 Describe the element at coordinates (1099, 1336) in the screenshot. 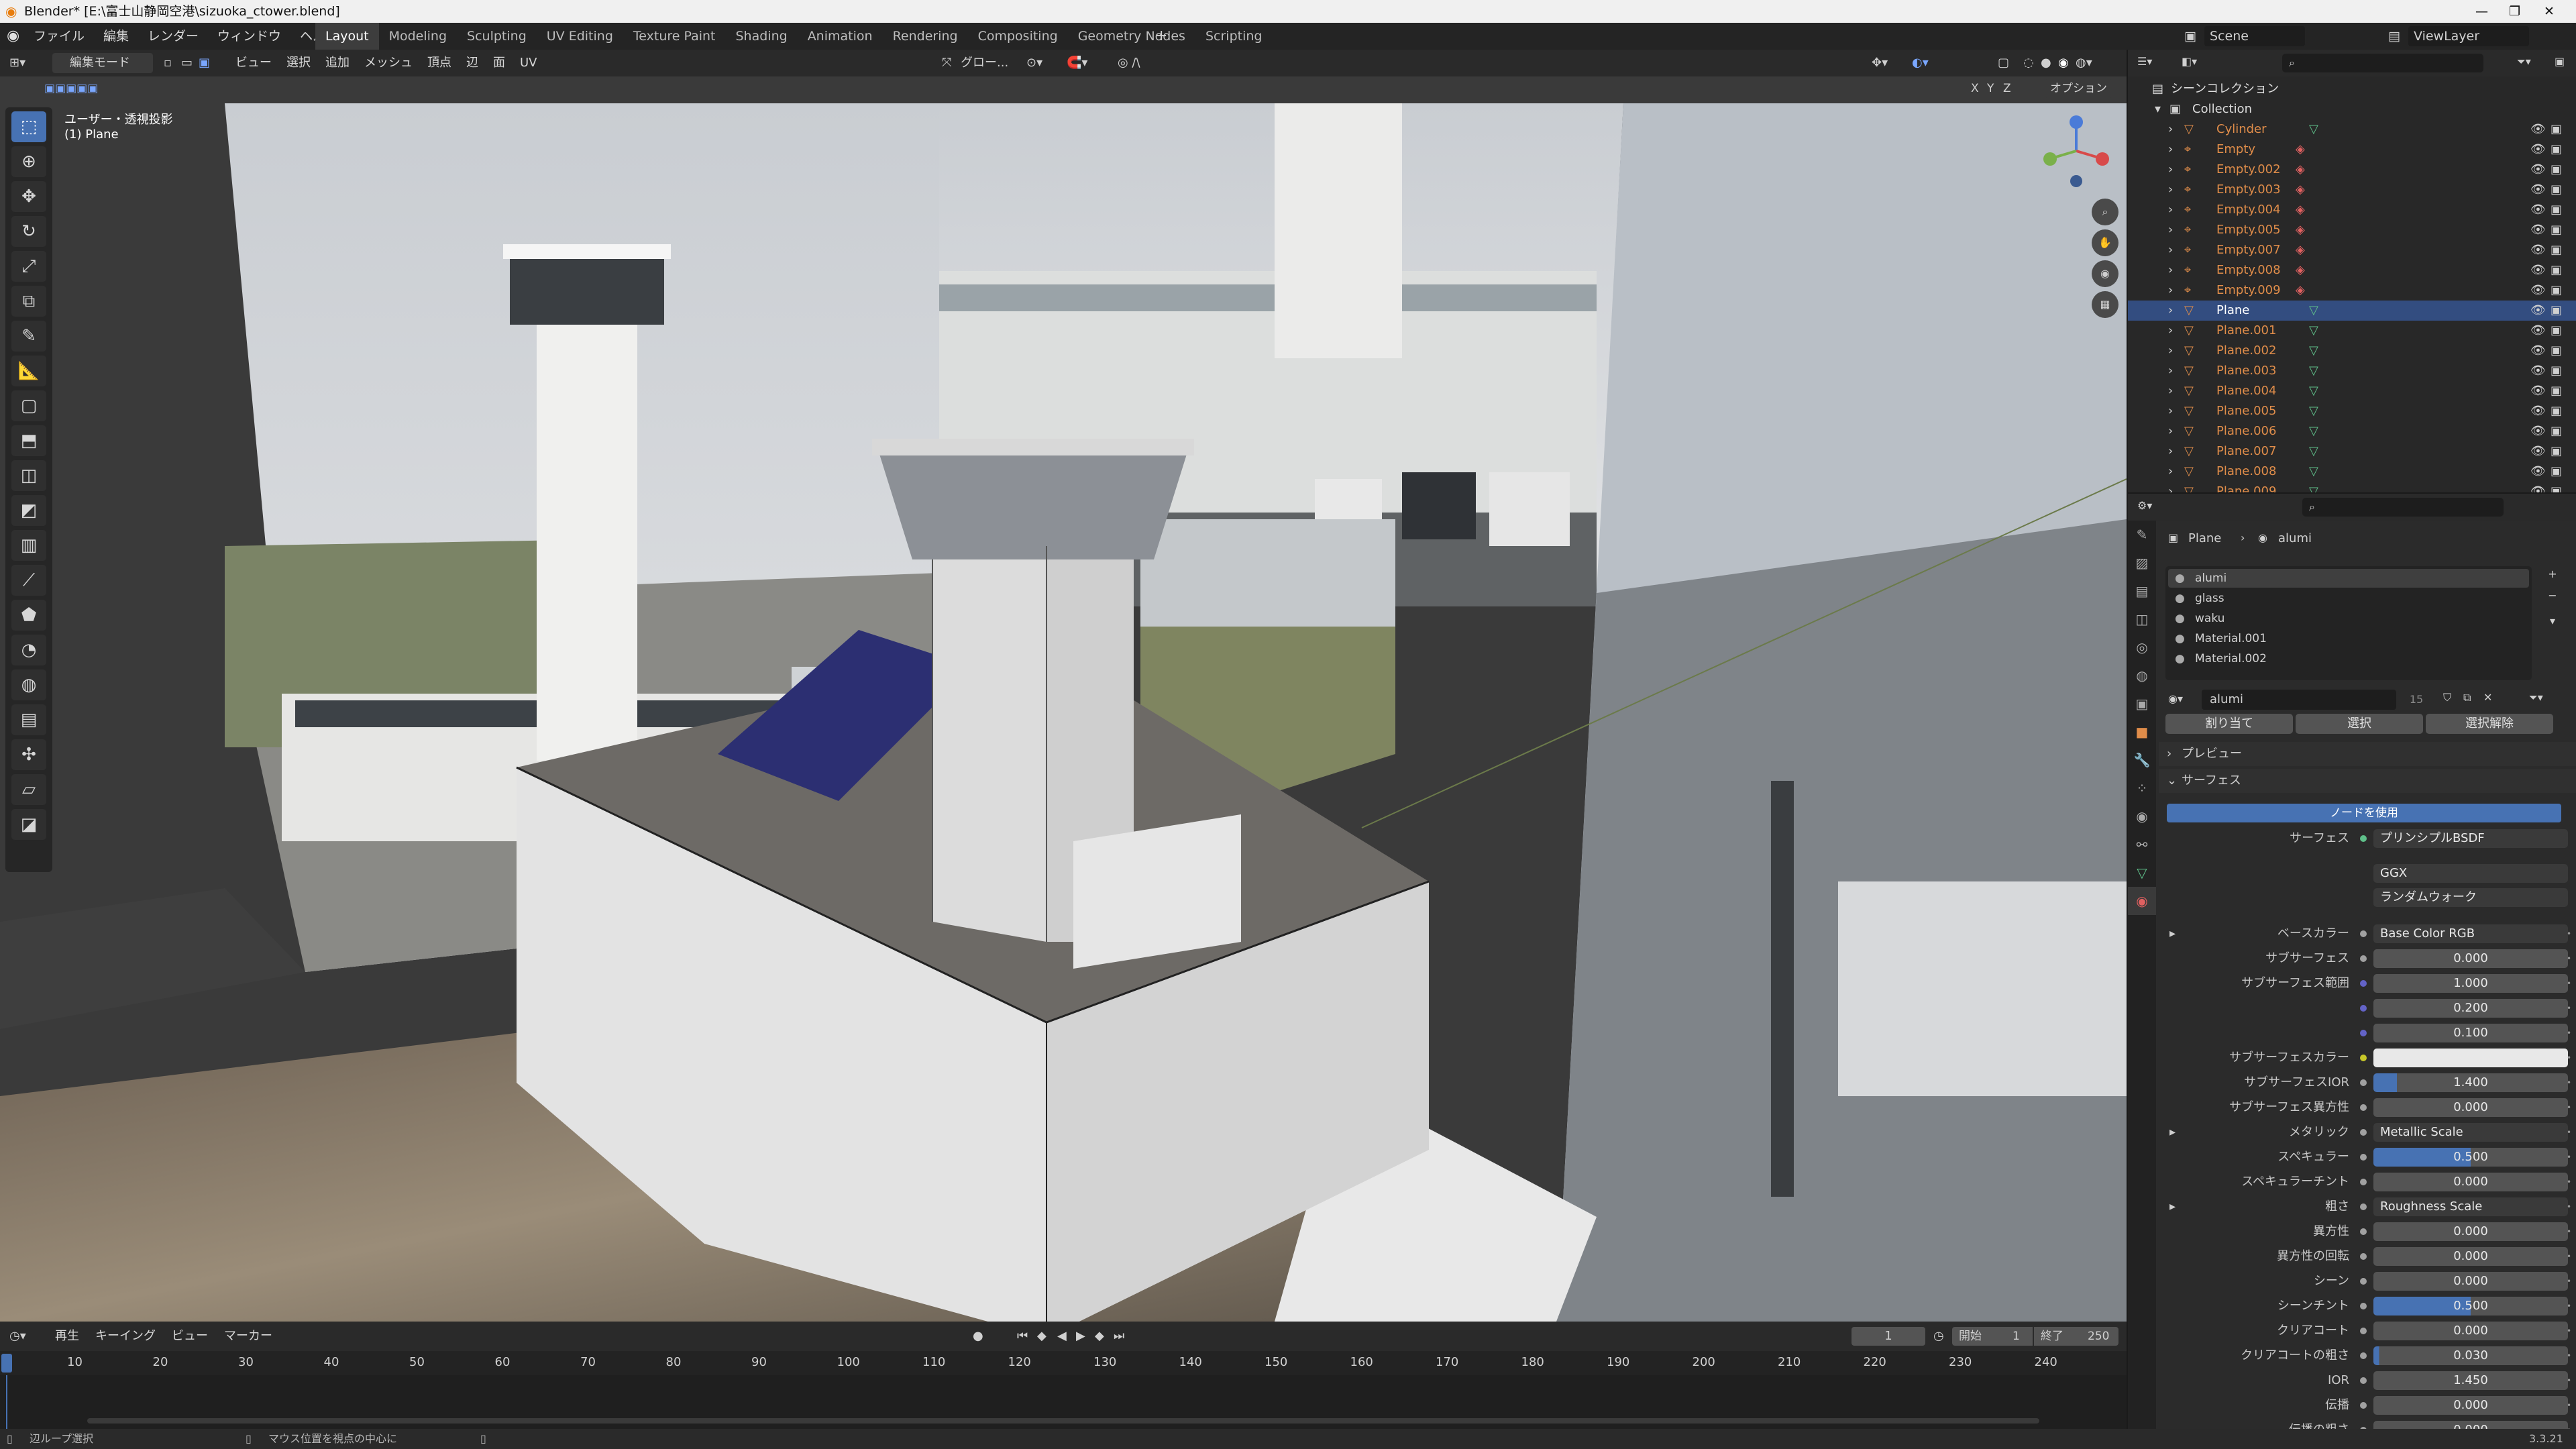

I see `next-key-icon: ◆` at that location.